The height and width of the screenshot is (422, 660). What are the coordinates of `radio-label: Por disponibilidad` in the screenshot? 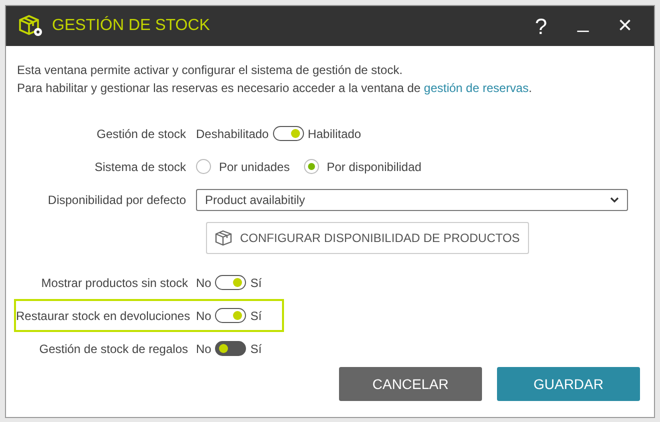 It's located at (374, 167).